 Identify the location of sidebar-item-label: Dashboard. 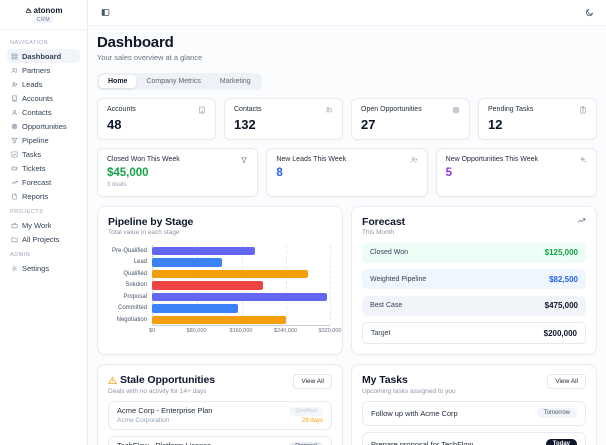
(42, 56).